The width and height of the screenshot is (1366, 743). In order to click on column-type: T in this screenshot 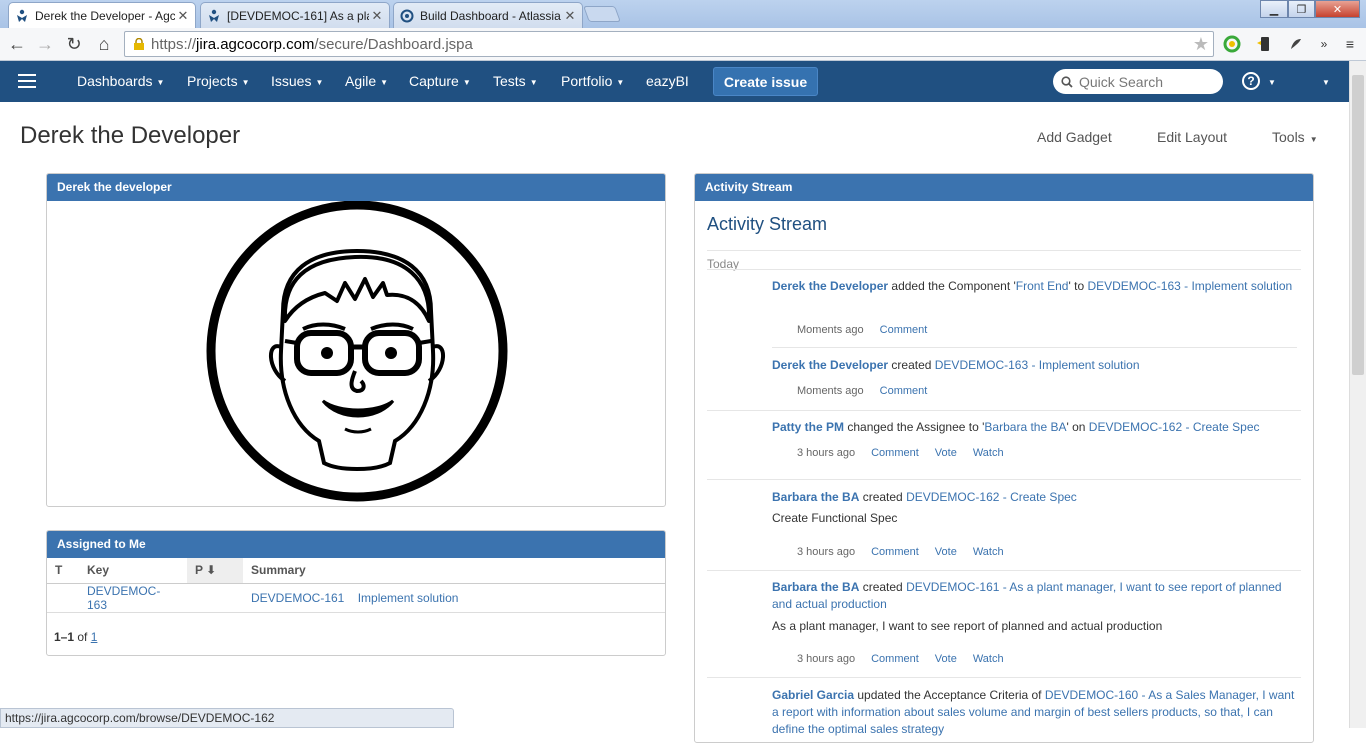, I will do `click(63, 571)`.